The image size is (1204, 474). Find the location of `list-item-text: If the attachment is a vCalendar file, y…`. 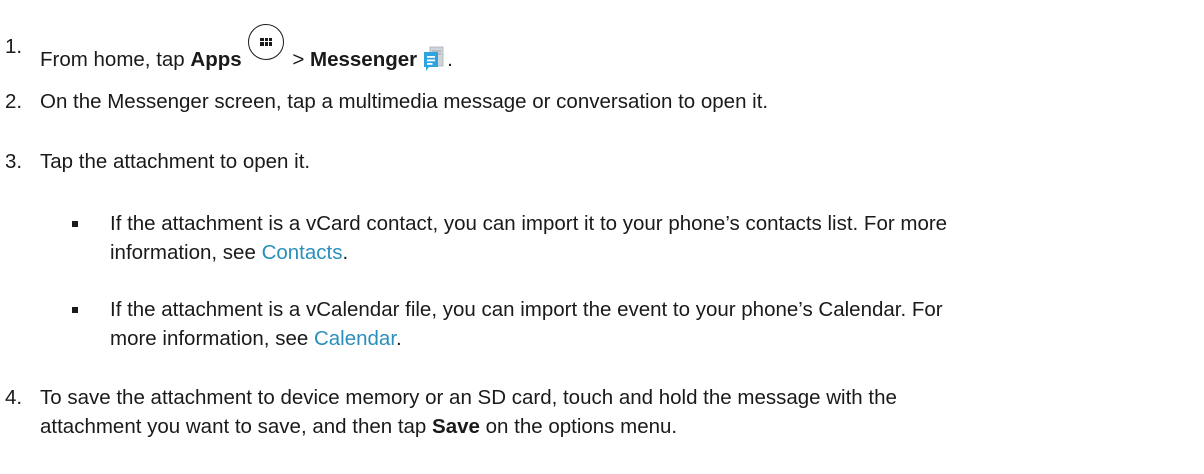

list-item-text: If the attachment is a vCalendar file, y… is located at coordinates (526, 309).